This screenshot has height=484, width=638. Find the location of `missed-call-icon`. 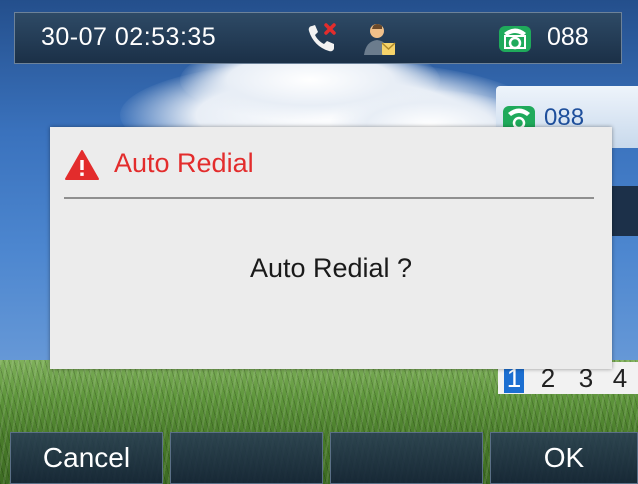

missed-call-icon is located at coordinates (322, 40).